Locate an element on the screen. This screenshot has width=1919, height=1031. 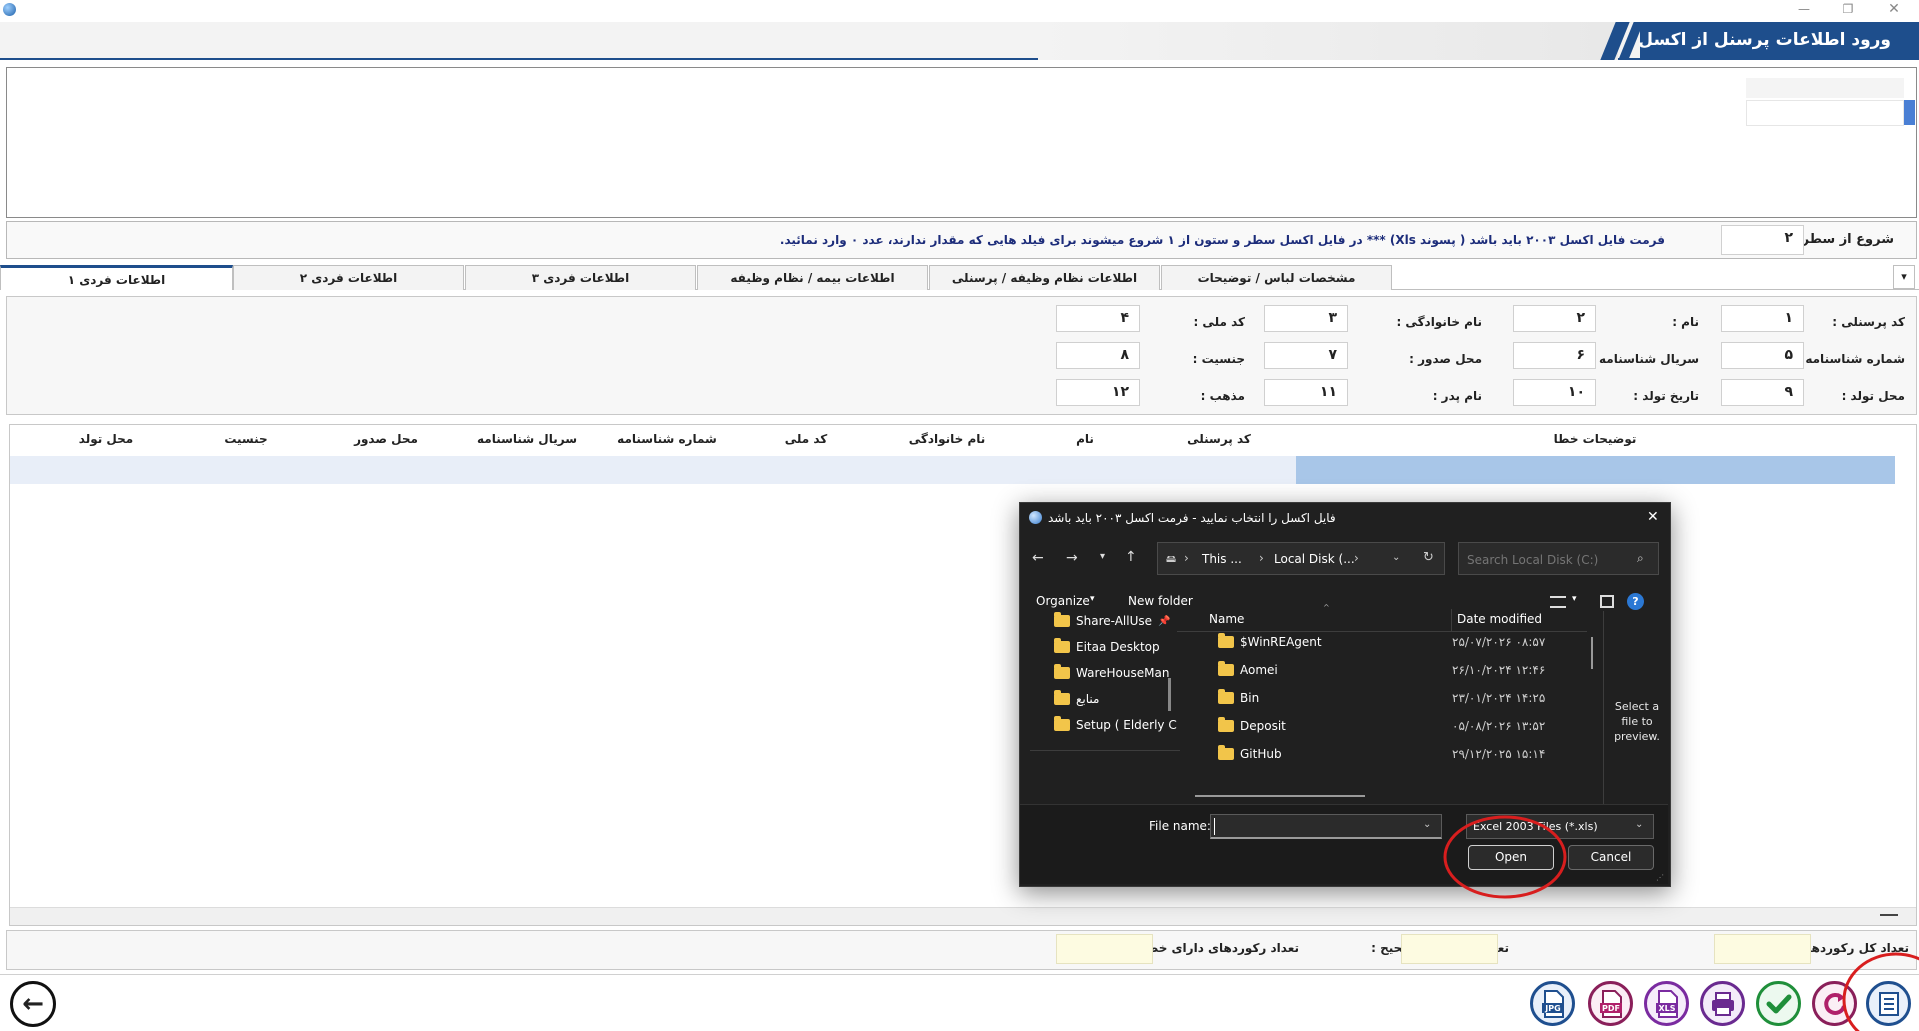
label-father-name: نام پدر : is located at coordinates (1457, 396).